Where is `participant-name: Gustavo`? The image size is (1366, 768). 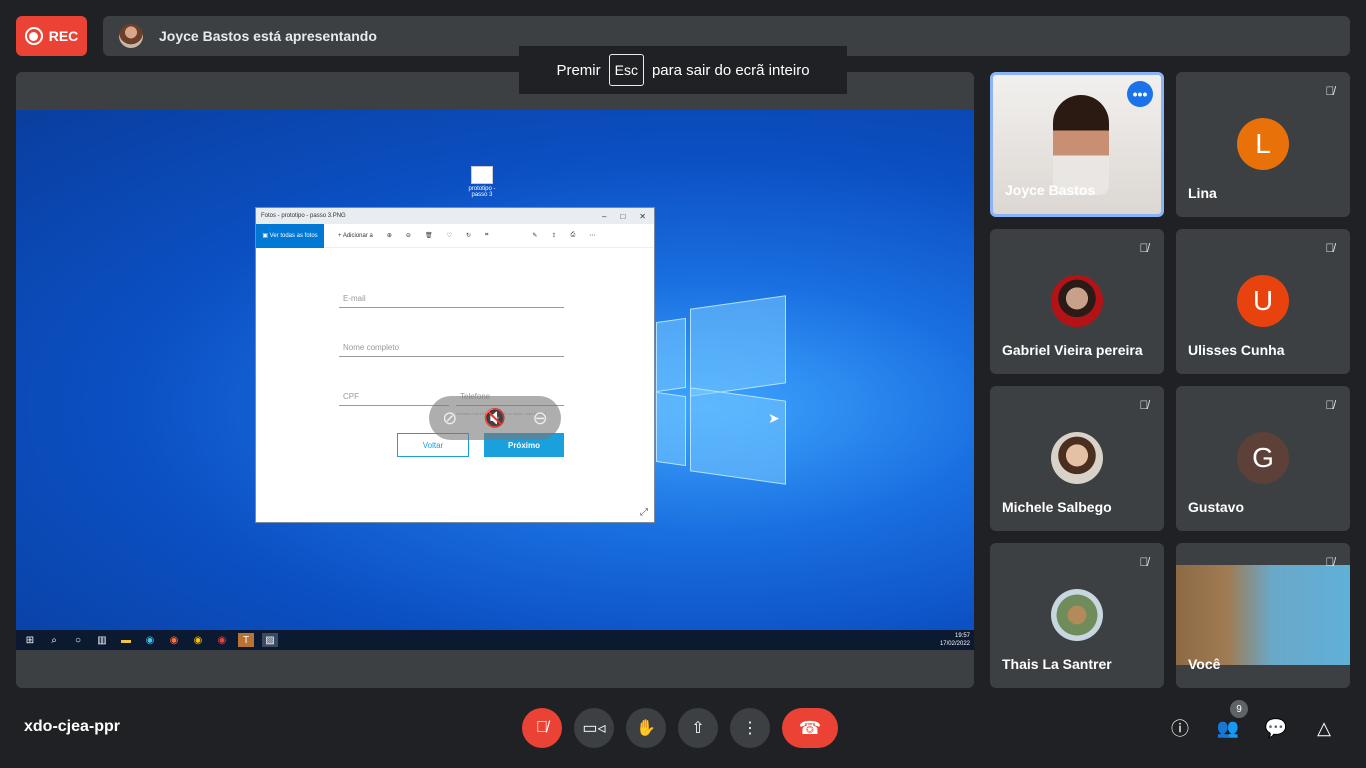
participant-name: Gustavo is located at coordinates (1216, 507).